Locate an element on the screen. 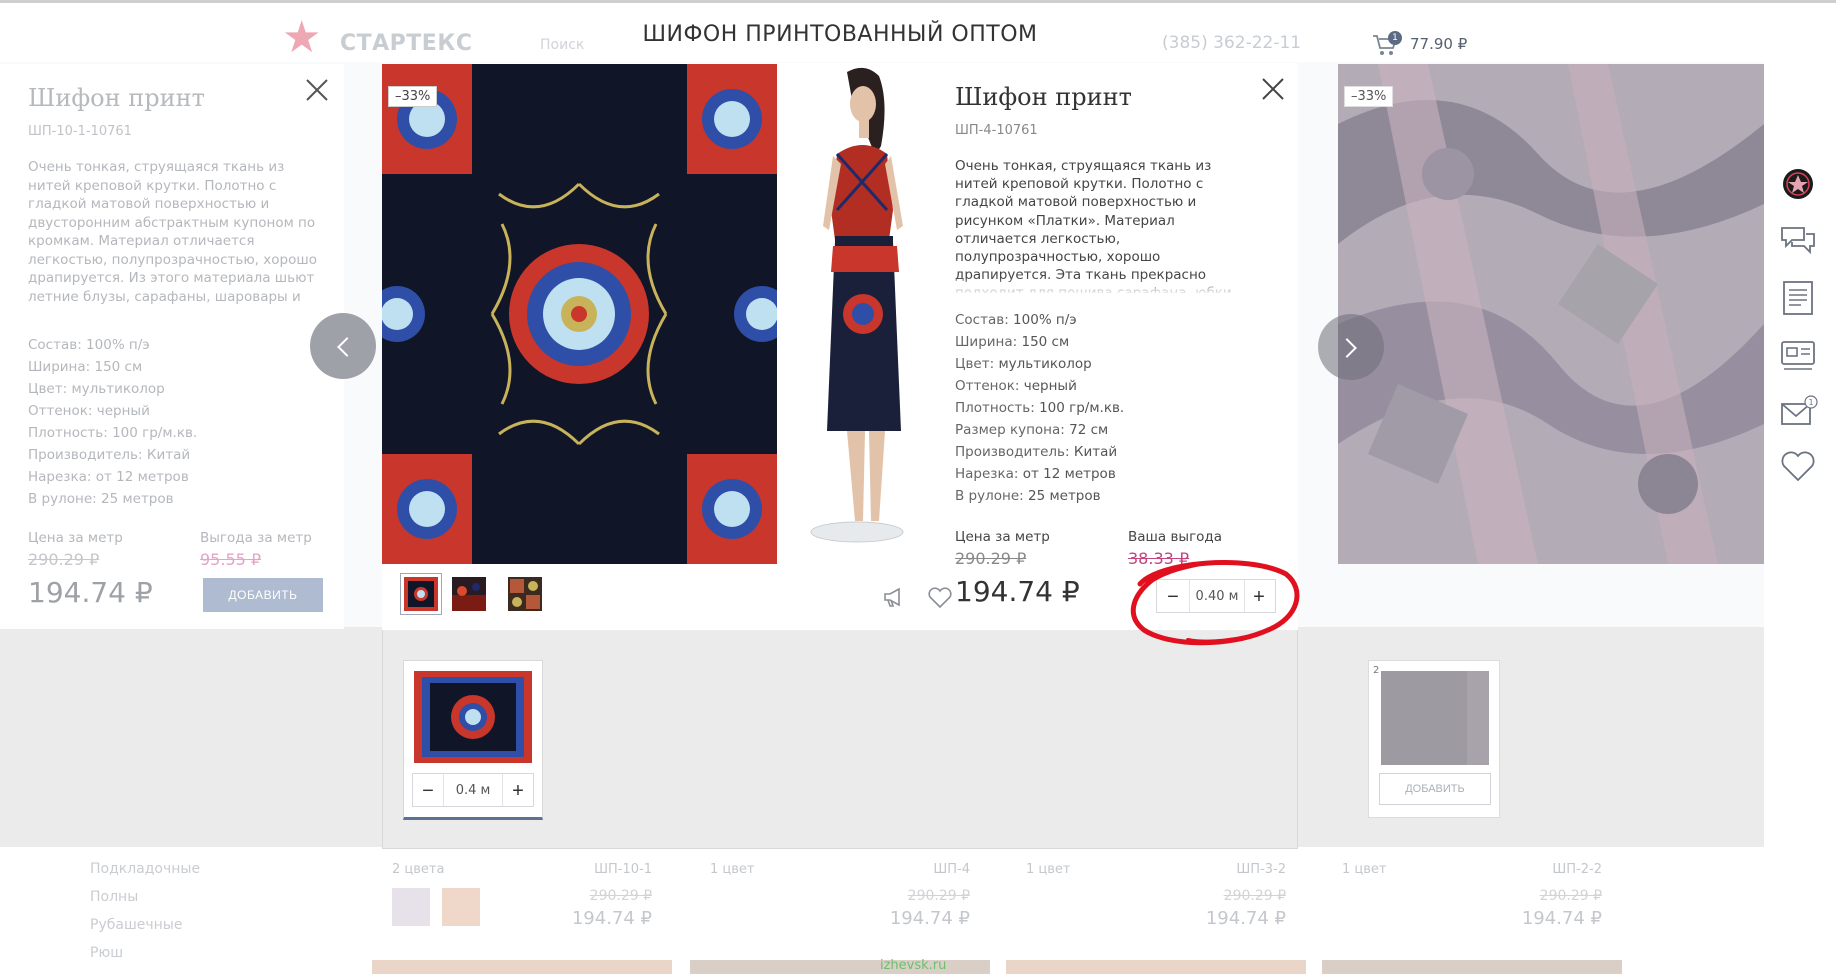  id-card-icon is located at coordinates (1798, 354).